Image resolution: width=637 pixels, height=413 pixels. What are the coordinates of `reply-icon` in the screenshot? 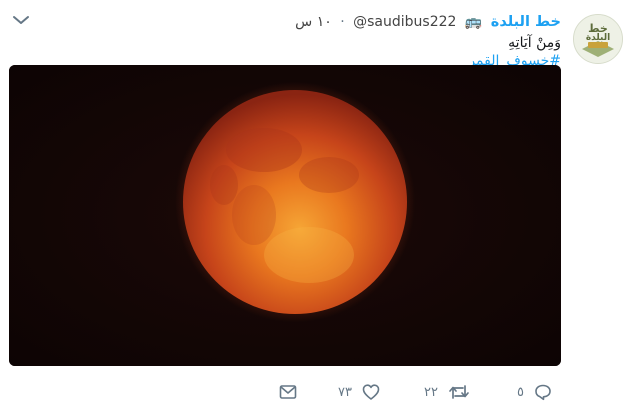 It's located at (543, 392).